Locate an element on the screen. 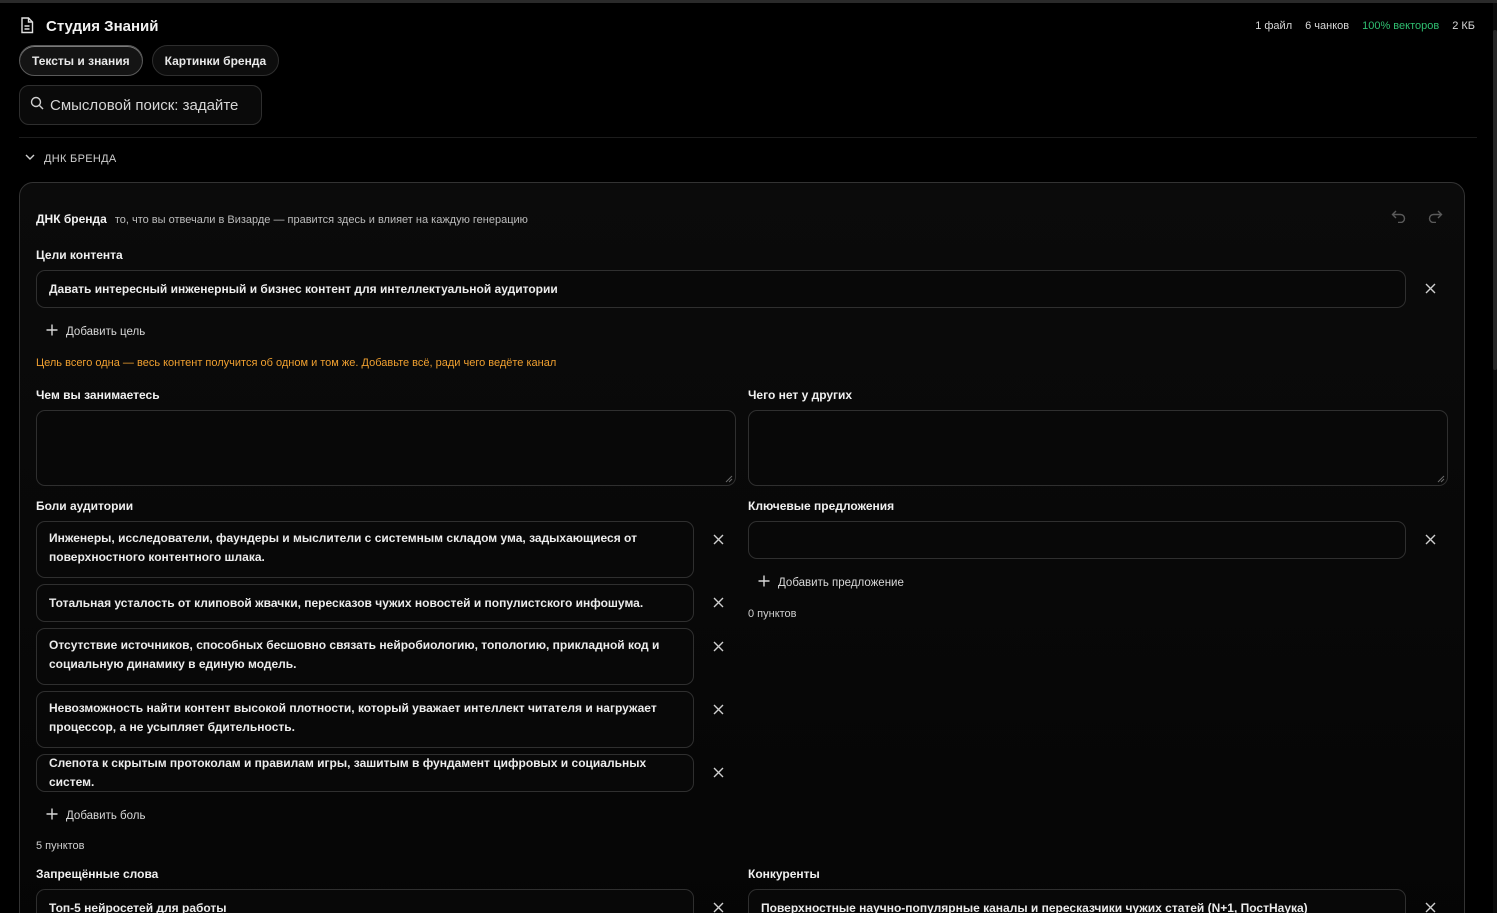  scrollbar-thumb is located at coordinates (1495, 200).